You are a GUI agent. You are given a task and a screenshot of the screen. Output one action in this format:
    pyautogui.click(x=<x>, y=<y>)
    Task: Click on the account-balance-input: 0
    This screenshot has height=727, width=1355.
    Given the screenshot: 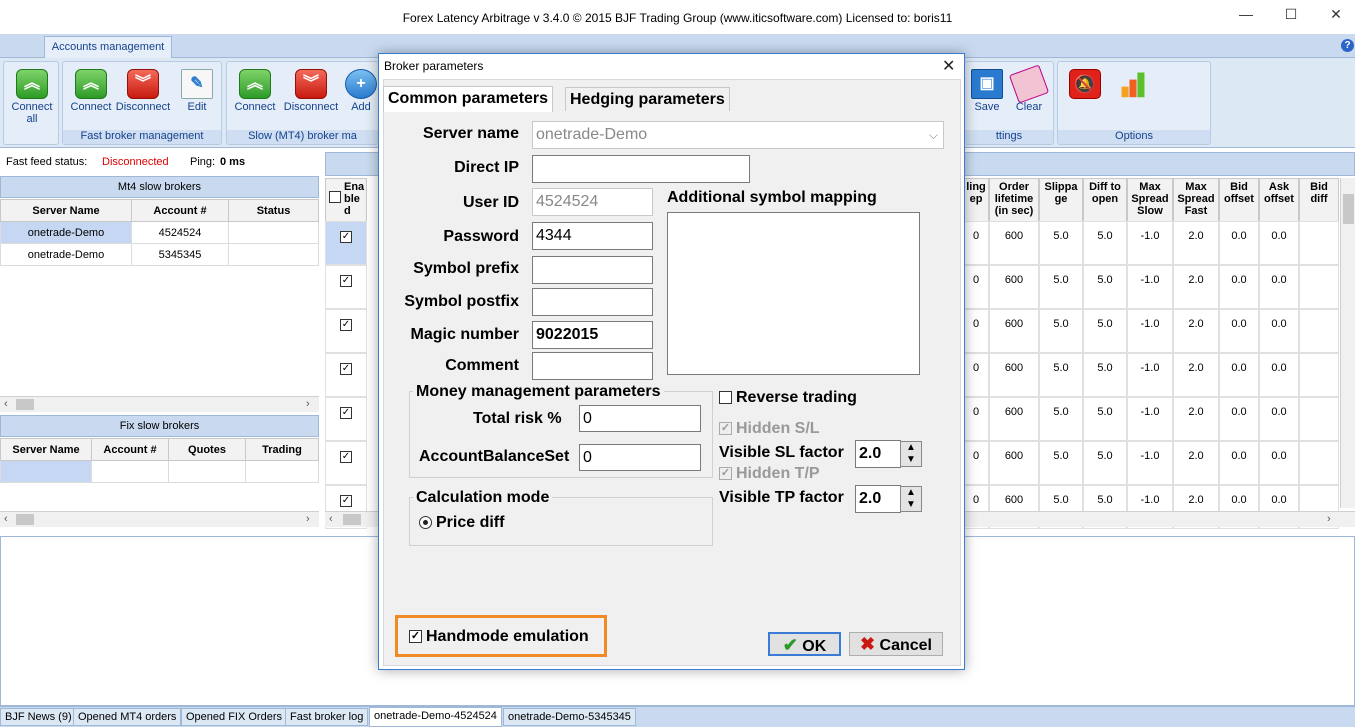 What is the action you would take?
    pyautogui.click(x=640, y=457)
    